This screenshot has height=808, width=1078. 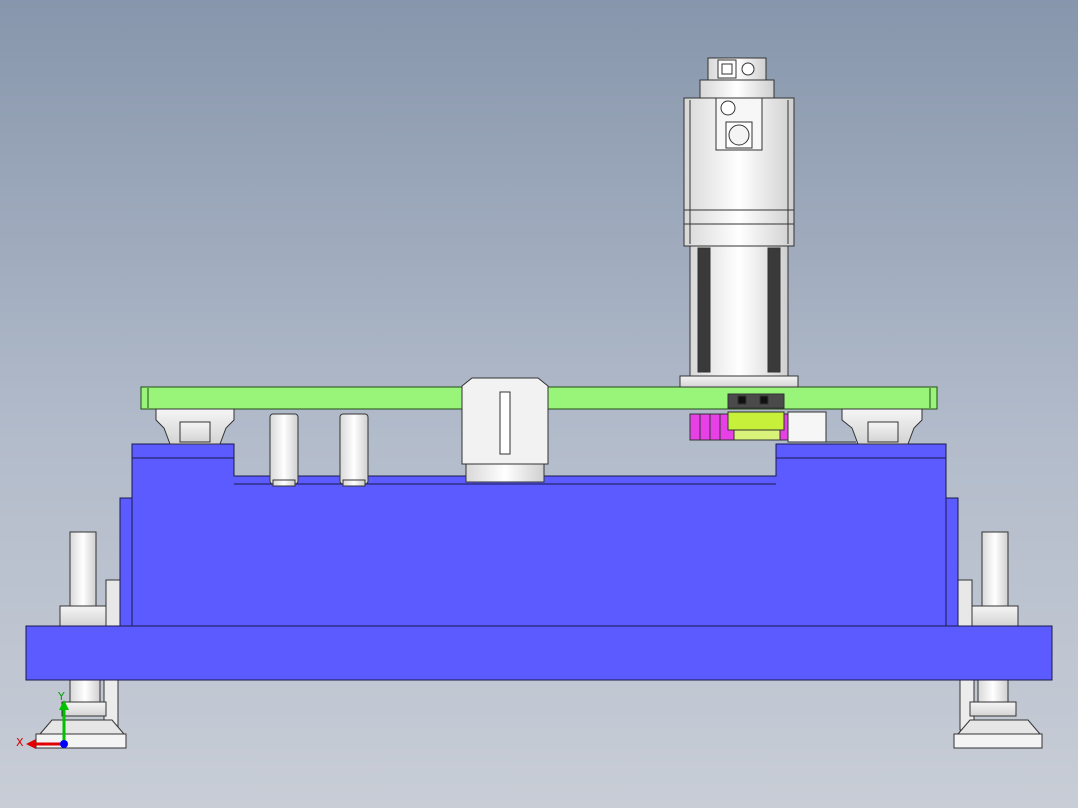 I want to click on servo-motor, so click(x=739, y=222).